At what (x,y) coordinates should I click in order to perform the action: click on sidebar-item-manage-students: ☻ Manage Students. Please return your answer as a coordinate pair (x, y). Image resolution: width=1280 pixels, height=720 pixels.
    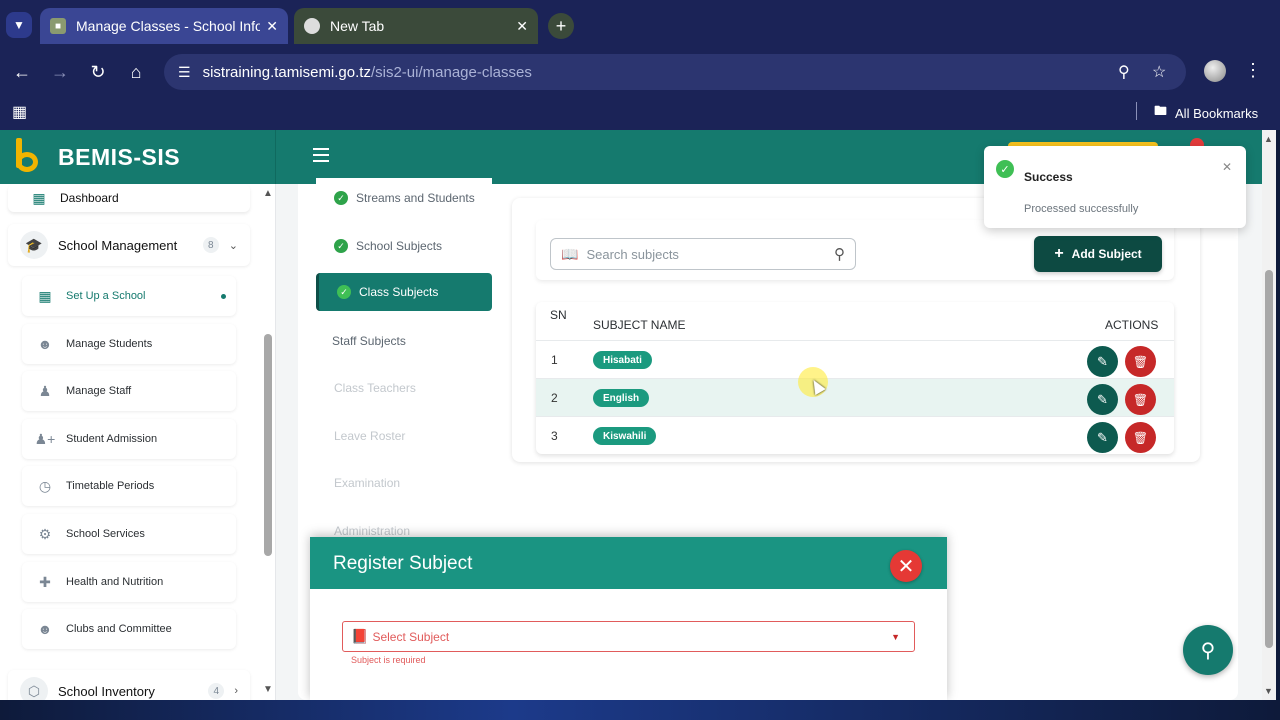
    Looking at the image, I should click on (129, 344).